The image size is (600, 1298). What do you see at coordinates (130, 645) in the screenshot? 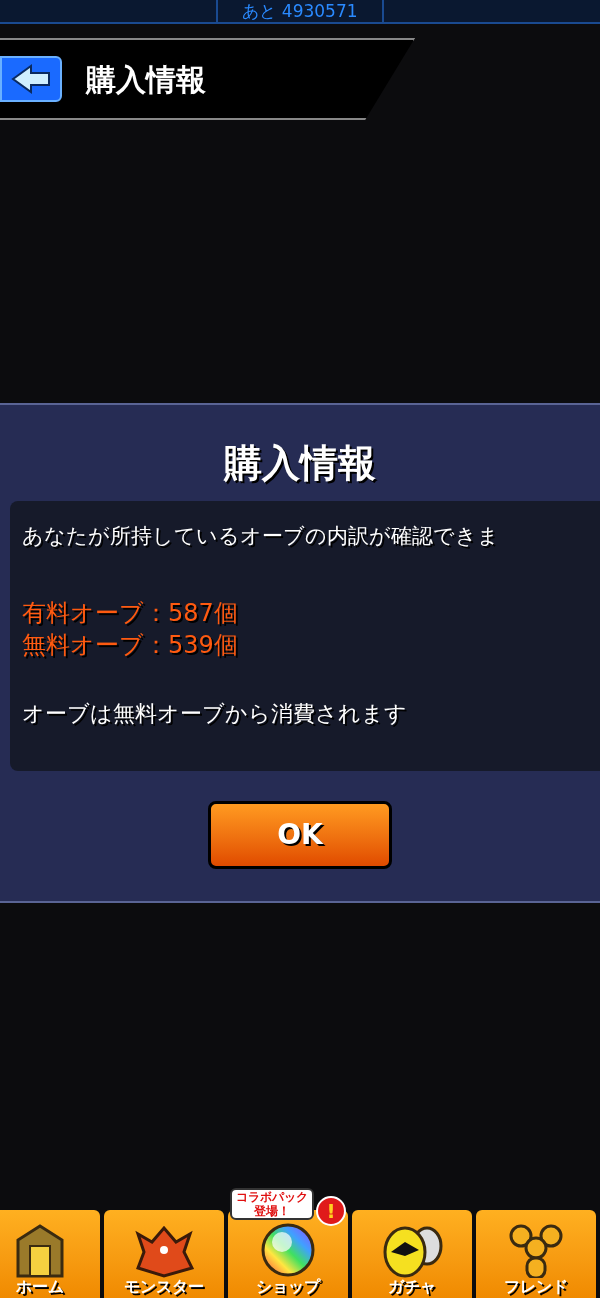
I see `free-orb-count: 無料オーブ：539個` at bounding box center [130, 645].